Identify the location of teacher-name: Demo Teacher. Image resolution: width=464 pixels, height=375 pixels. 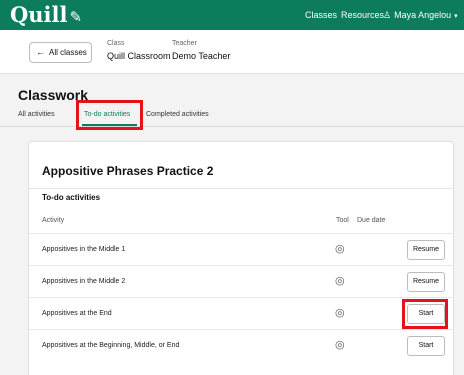
(201, 56).